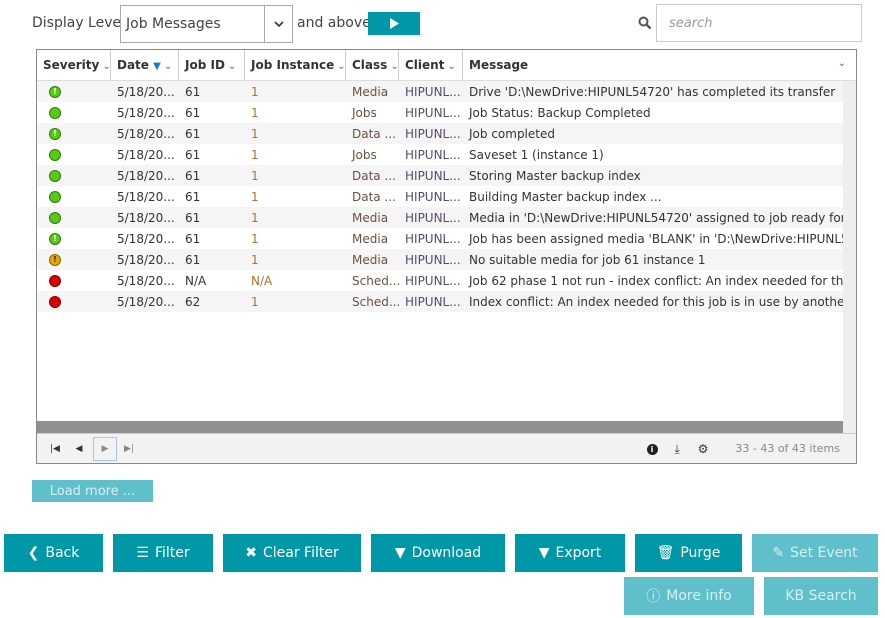 The width and height of the screenshot is (885, 618). What do you see at coordinates (578, 553) in the screenshot?
I see `export-label: Export` at bounding box center [578, 553].